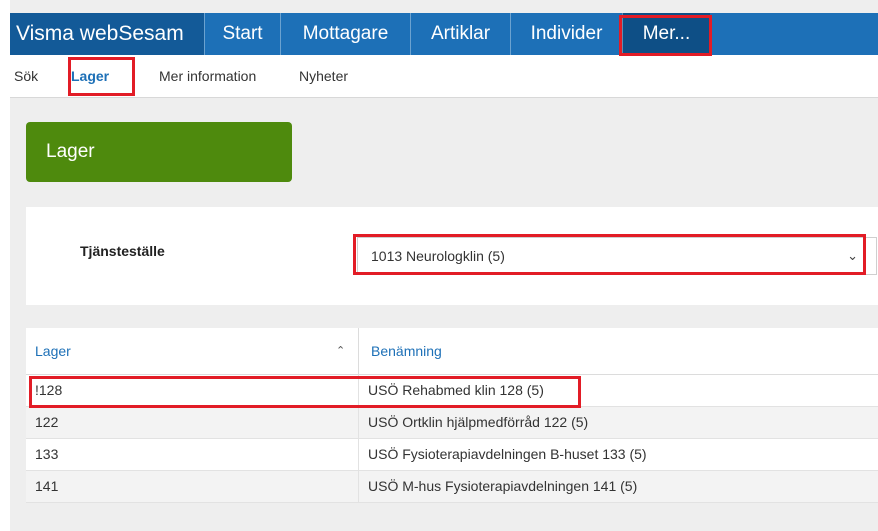  What do you see at coordinates (340, 351) in the screenshot?
I see `sort-ascending-icon: ⌃` at bounding box center [340, 351].